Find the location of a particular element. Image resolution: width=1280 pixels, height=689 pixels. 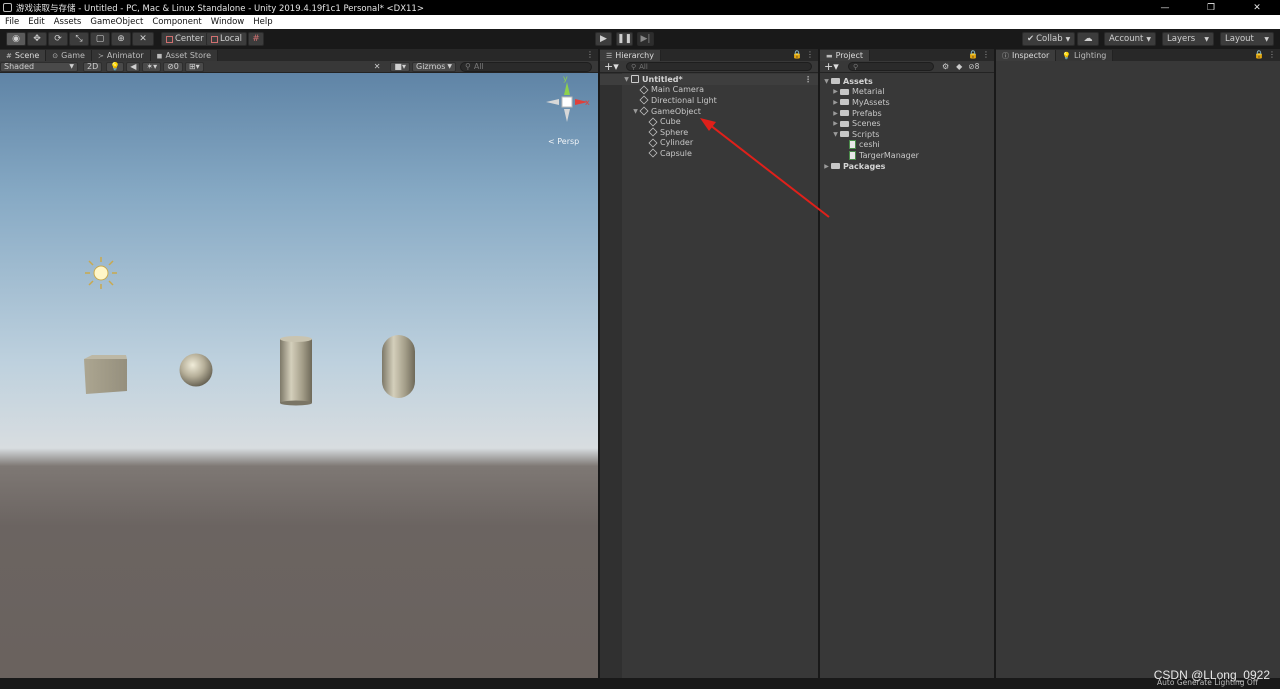

pause-button: ❚❚ is located at coordinates (624, 39).